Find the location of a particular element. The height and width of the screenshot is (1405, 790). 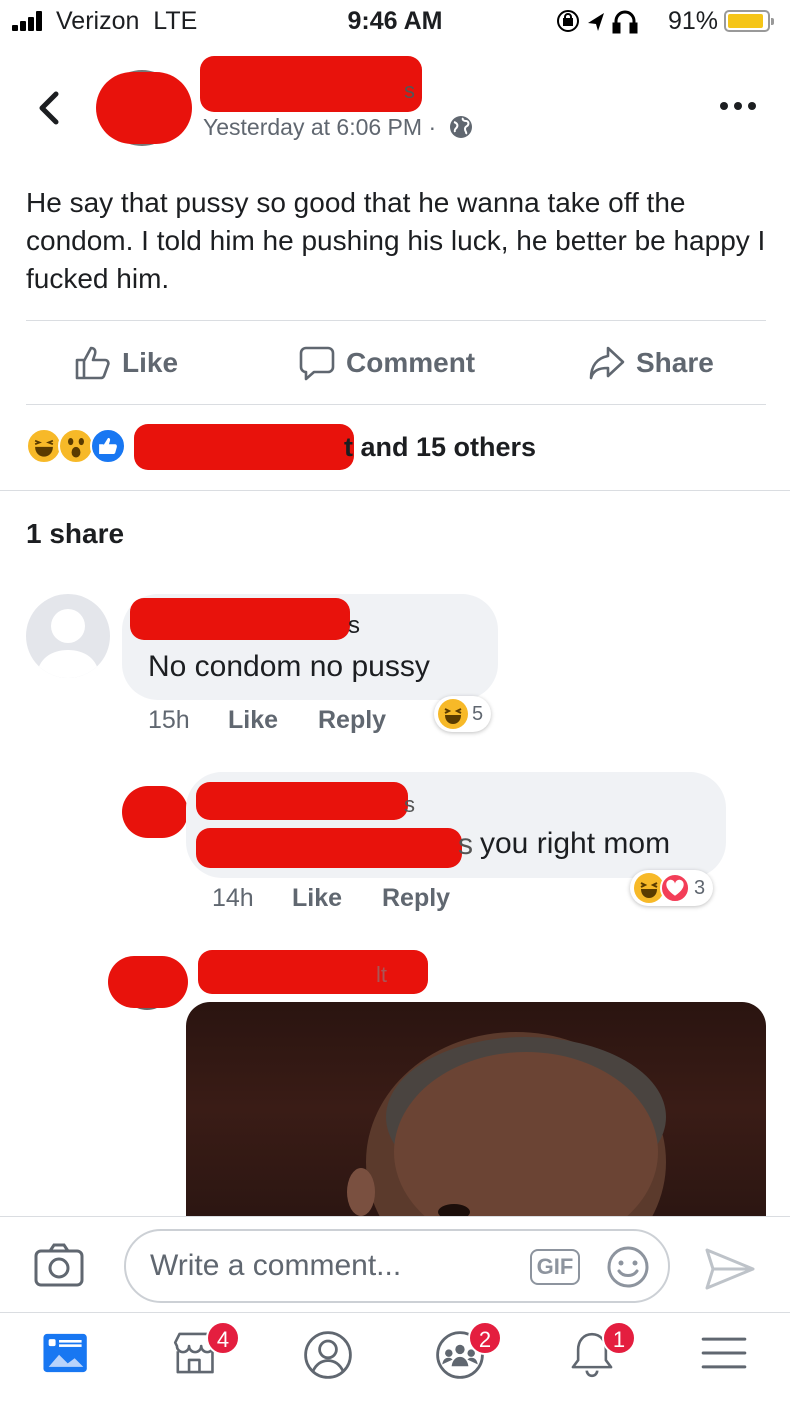

profile-icon is located at coordinates (328, 1355).